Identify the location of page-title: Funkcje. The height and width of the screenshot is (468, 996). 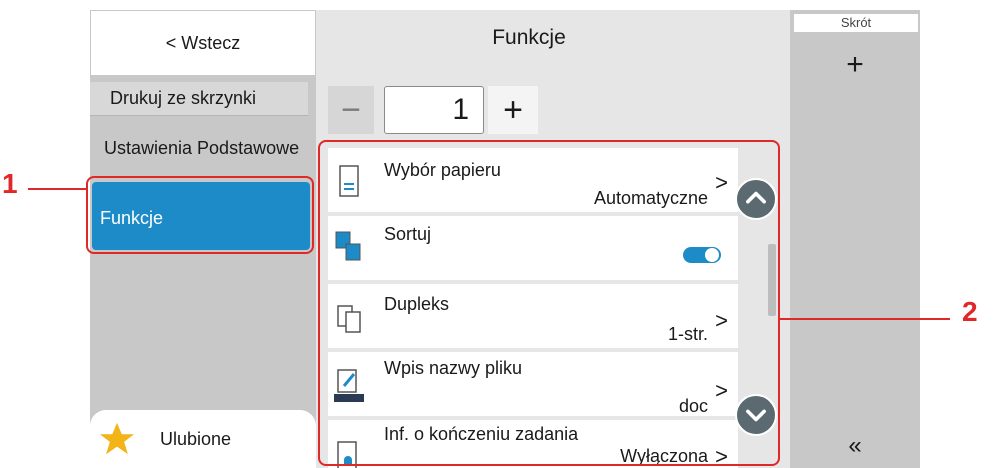
(529, 37).